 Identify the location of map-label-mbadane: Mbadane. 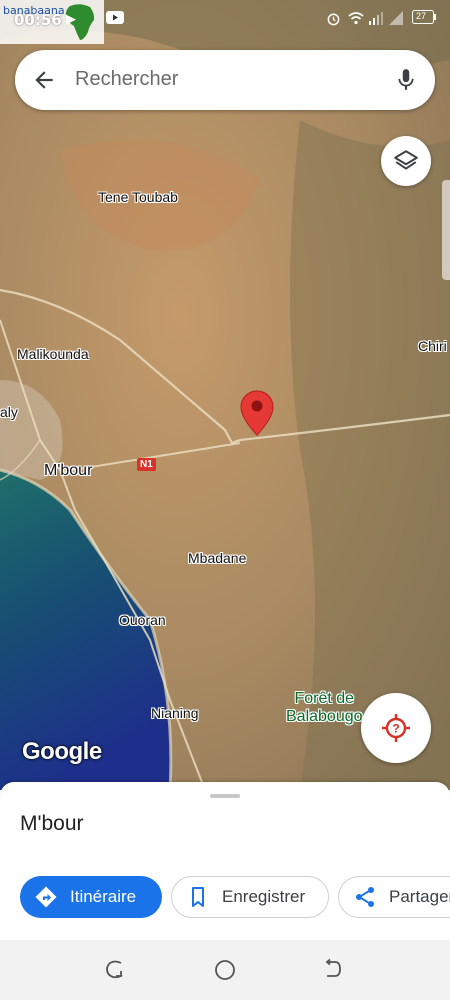
(217, 558).